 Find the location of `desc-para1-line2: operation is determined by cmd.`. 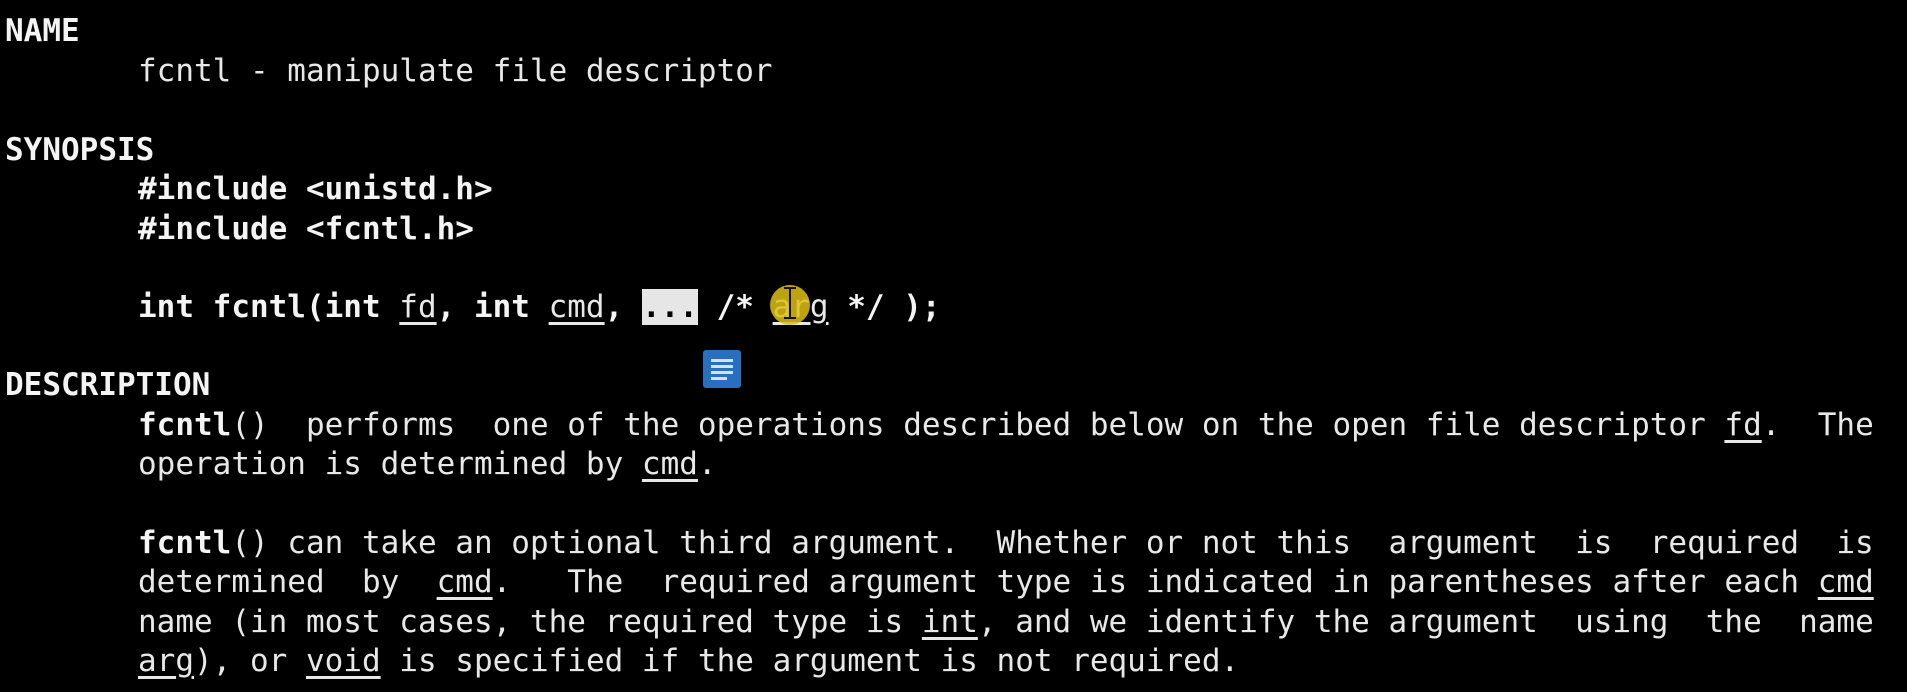

desc-para1-line2: operation is determined by cmd. is located at coordinates (427, 464).